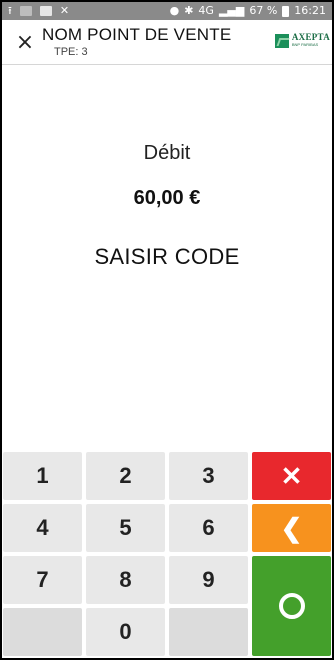 The height and width of the screenshot is (660, 334). What do you see at coordinates (125, 632) in the screenshot?
I see `key-0: 0` at bounding box center [125, 632].